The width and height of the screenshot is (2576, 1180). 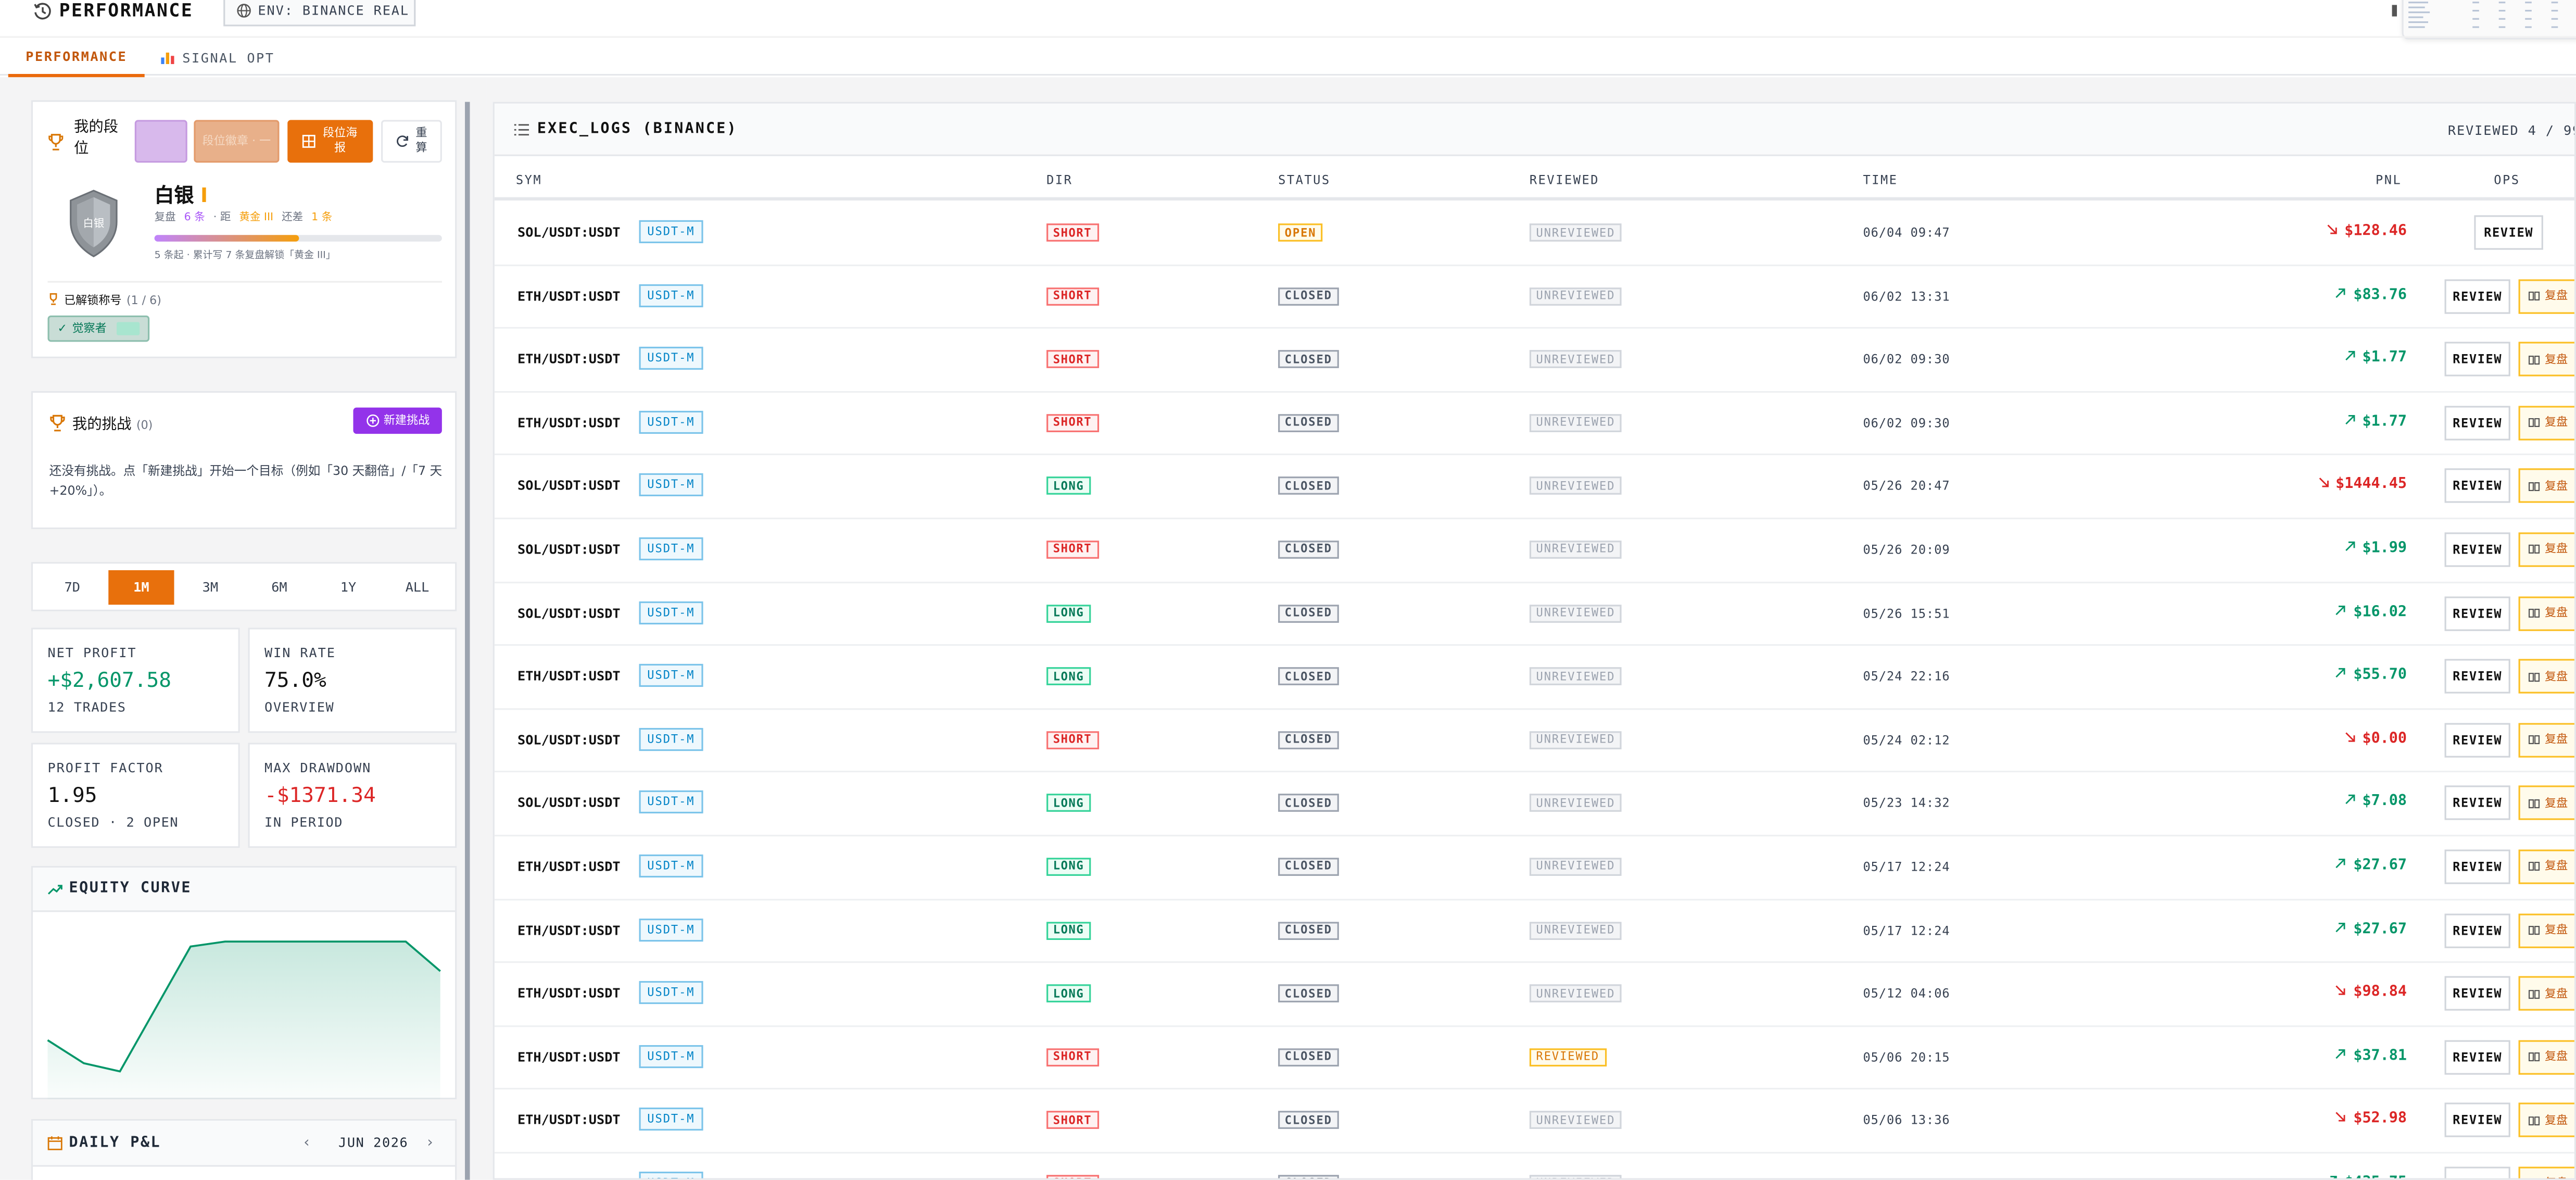 What do you see at coordinates (244, 983) in the screenshot?
I see `equity-curve-card: EQUITY CURVE` at bounding box center [244, 983].